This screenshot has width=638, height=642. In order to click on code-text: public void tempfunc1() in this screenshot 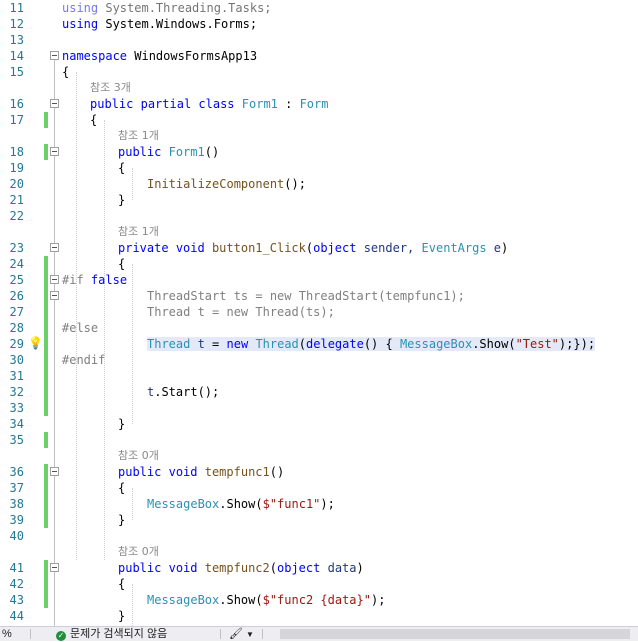, I will do `click(201, 472)`.